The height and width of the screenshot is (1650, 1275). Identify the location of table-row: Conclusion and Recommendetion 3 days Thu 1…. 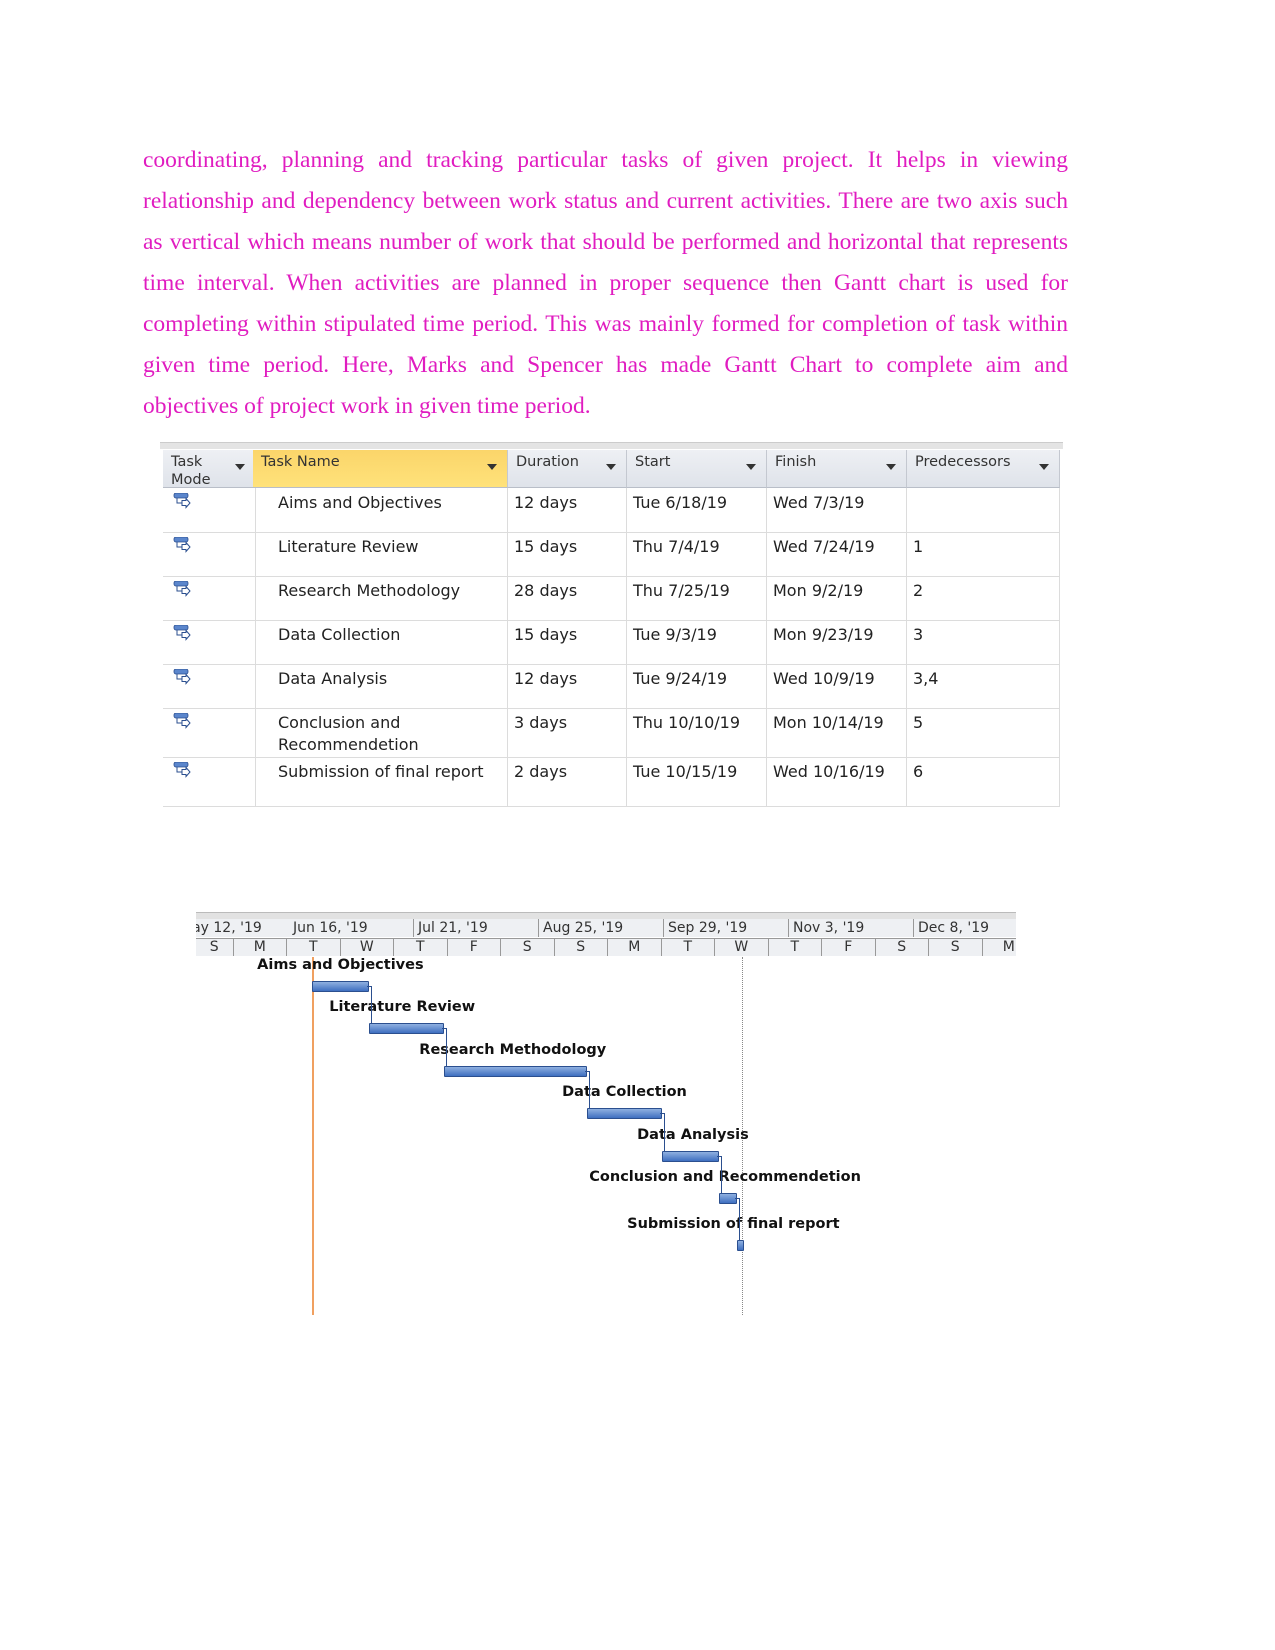
(611, 733).